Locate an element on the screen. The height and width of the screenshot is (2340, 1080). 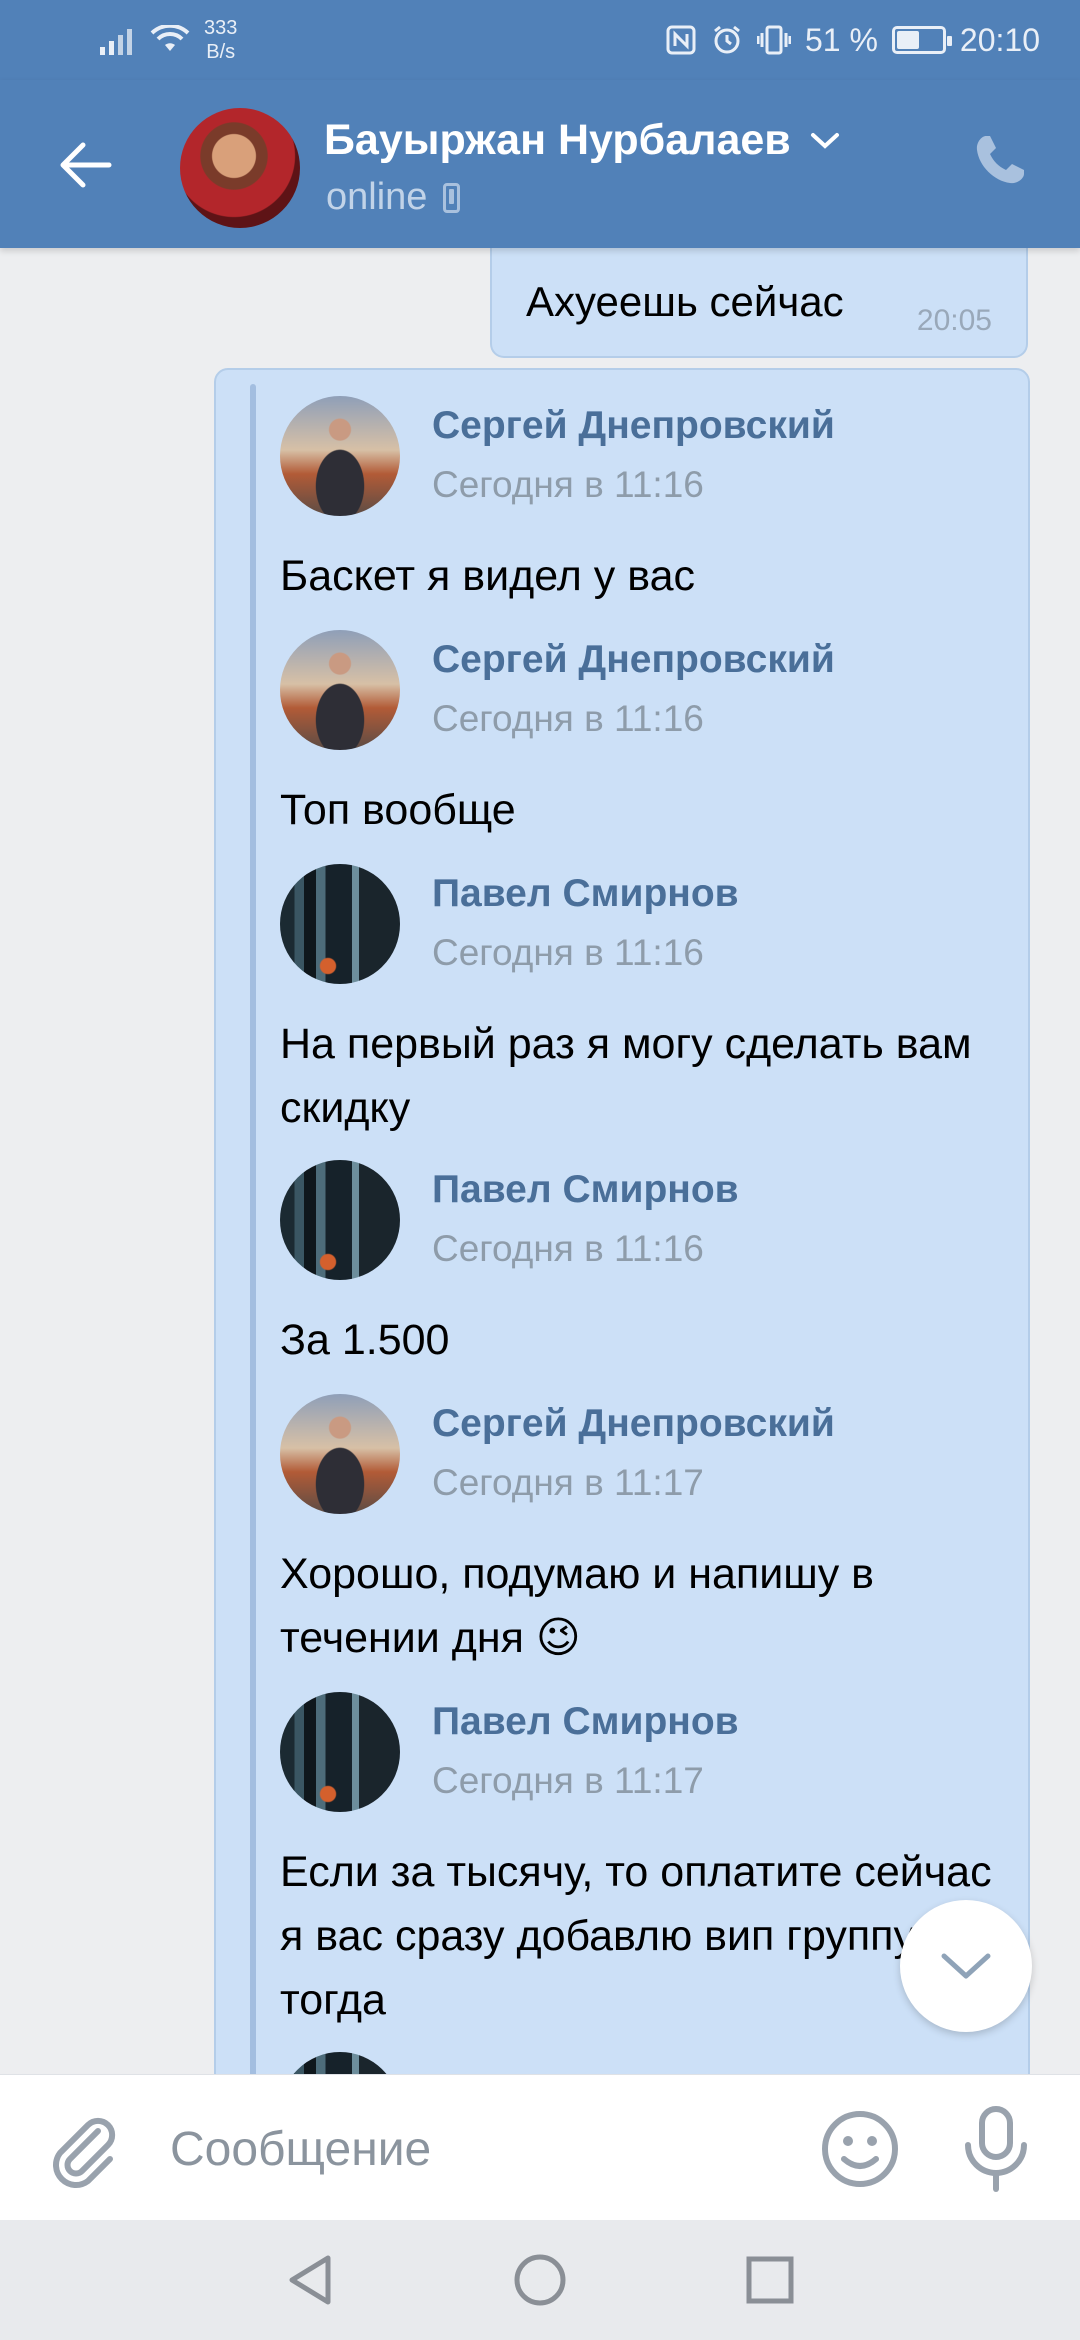
outgoing-message: Ахуеешь сейчас 20:05 is located at coordinates (759, 303).